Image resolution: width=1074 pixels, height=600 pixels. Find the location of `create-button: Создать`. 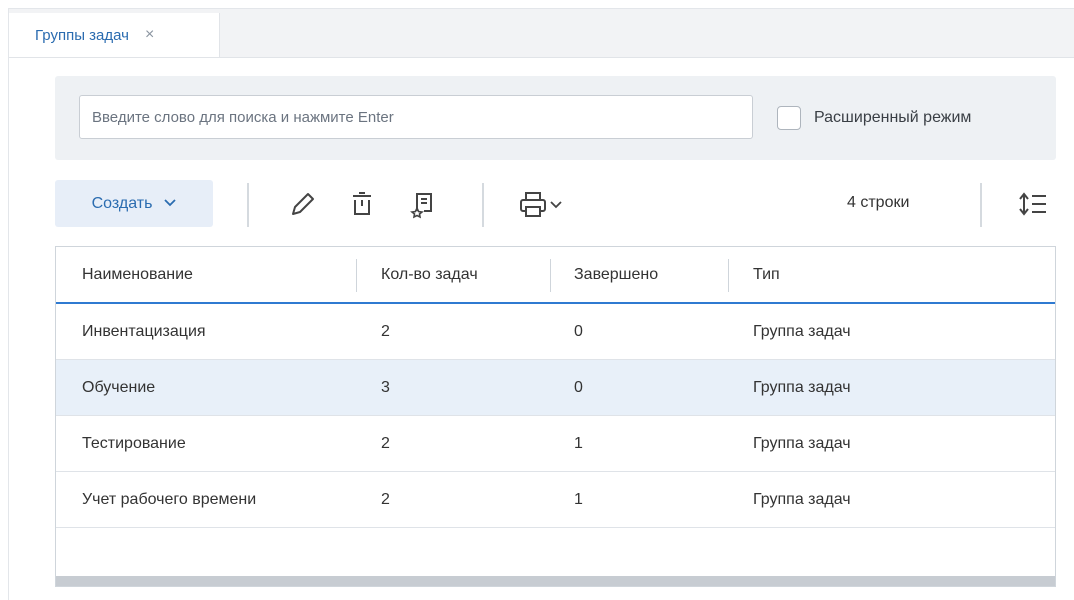

create-button: Создать is located at coordinates (134, 203).